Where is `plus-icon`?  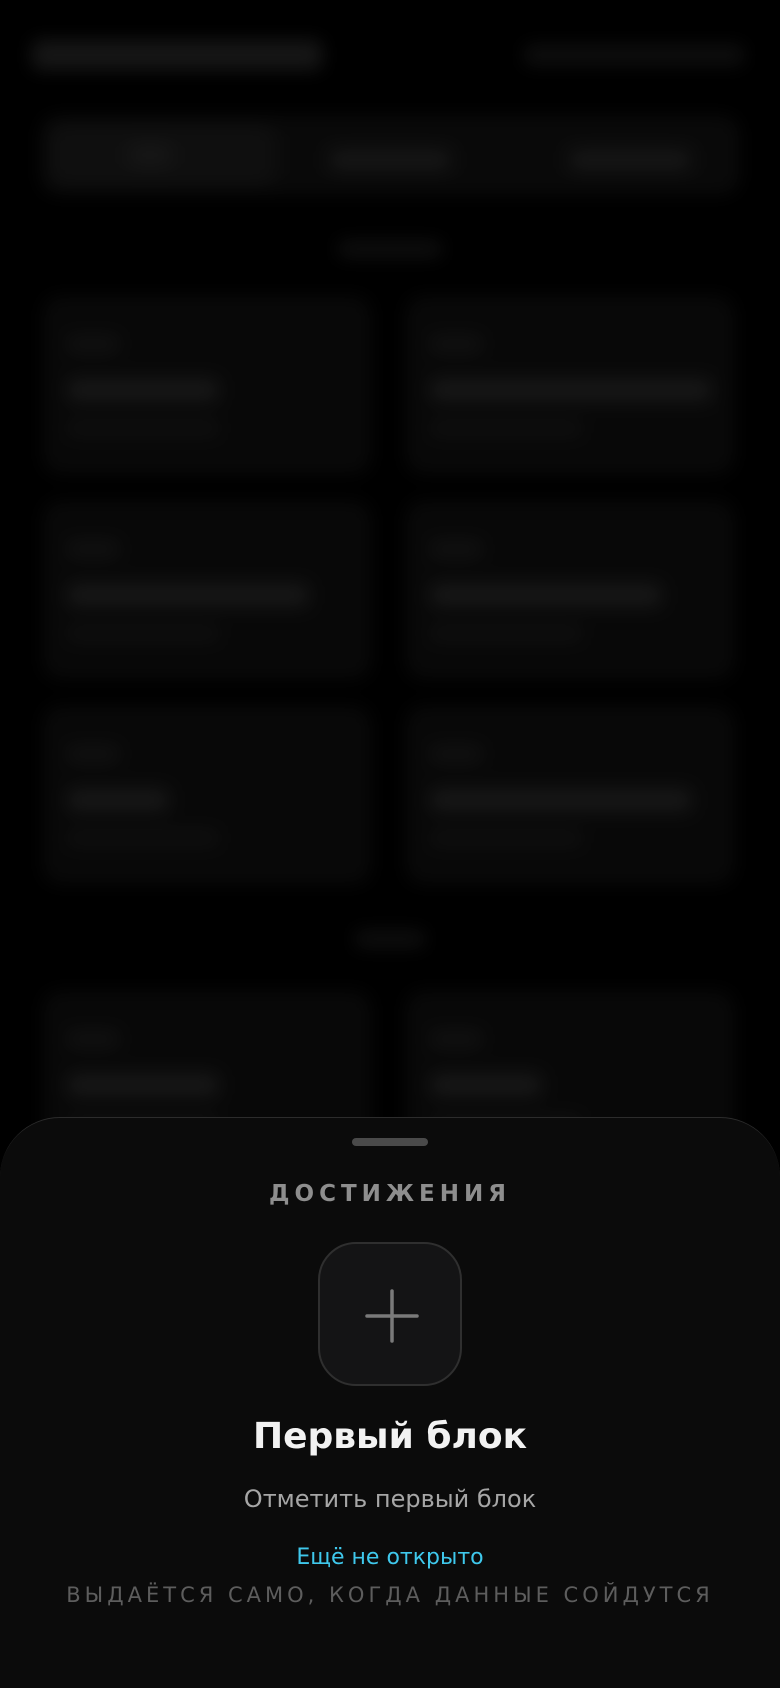 plus-icon is located at coordinates (392, 1316).